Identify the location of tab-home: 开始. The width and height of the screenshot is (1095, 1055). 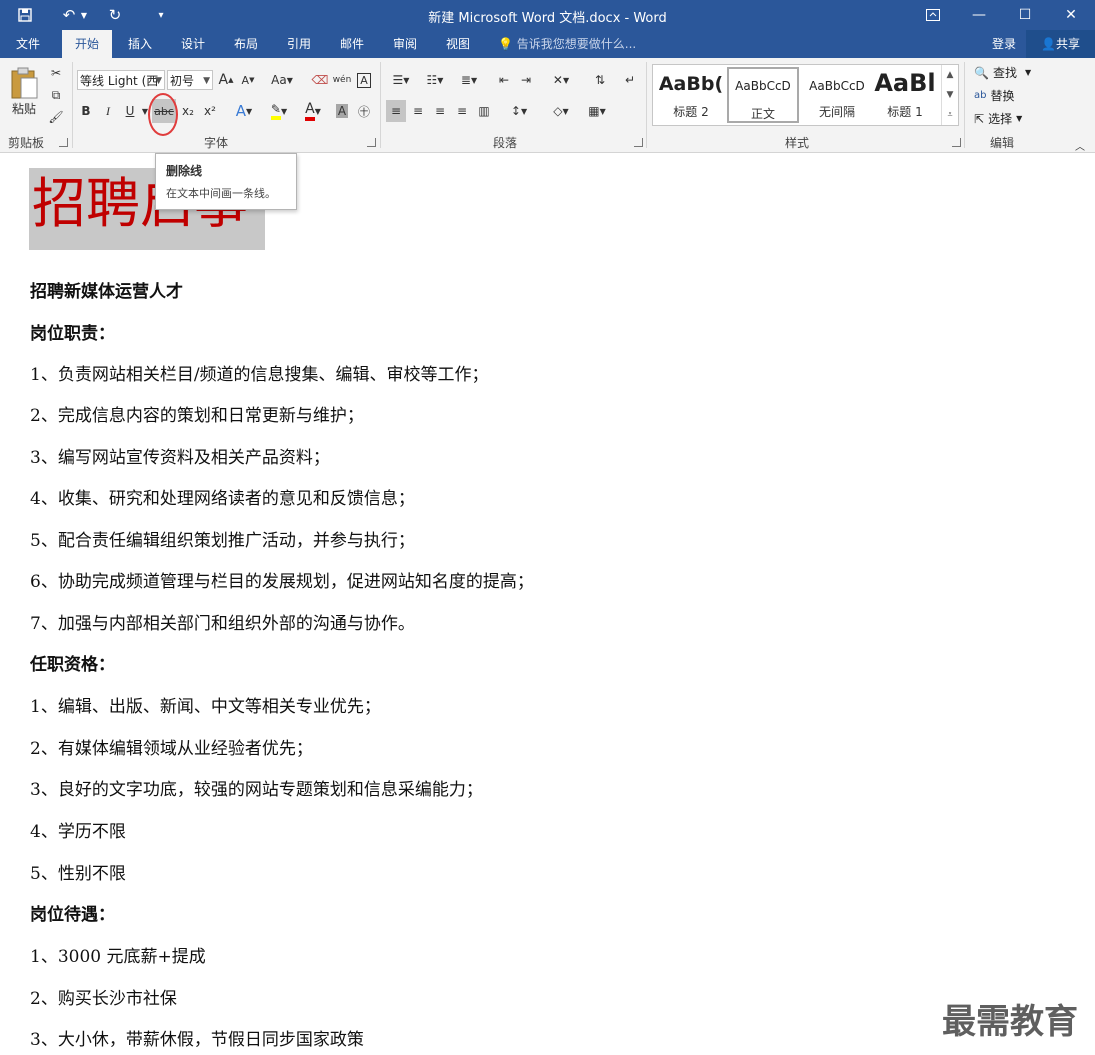
(87, 44).